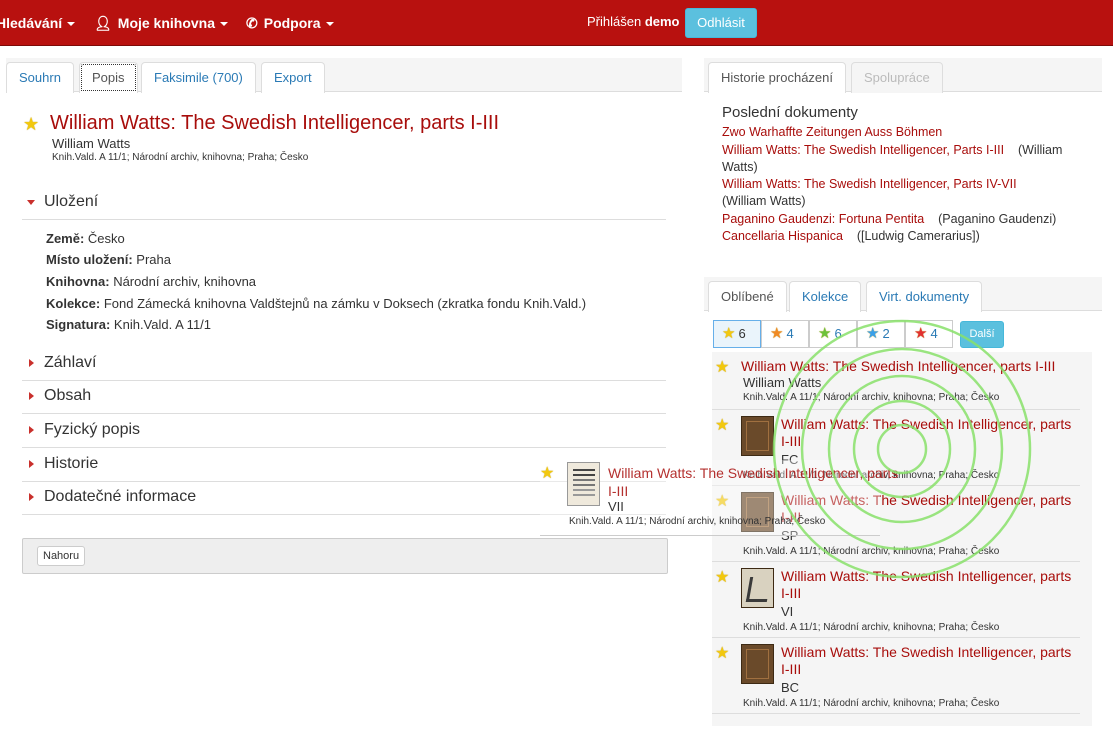  What do you see at coordinates (614, 21) in the screenshot?
I see `logged-in-prefix: Přihlášen` at bounding box center [614, 21].